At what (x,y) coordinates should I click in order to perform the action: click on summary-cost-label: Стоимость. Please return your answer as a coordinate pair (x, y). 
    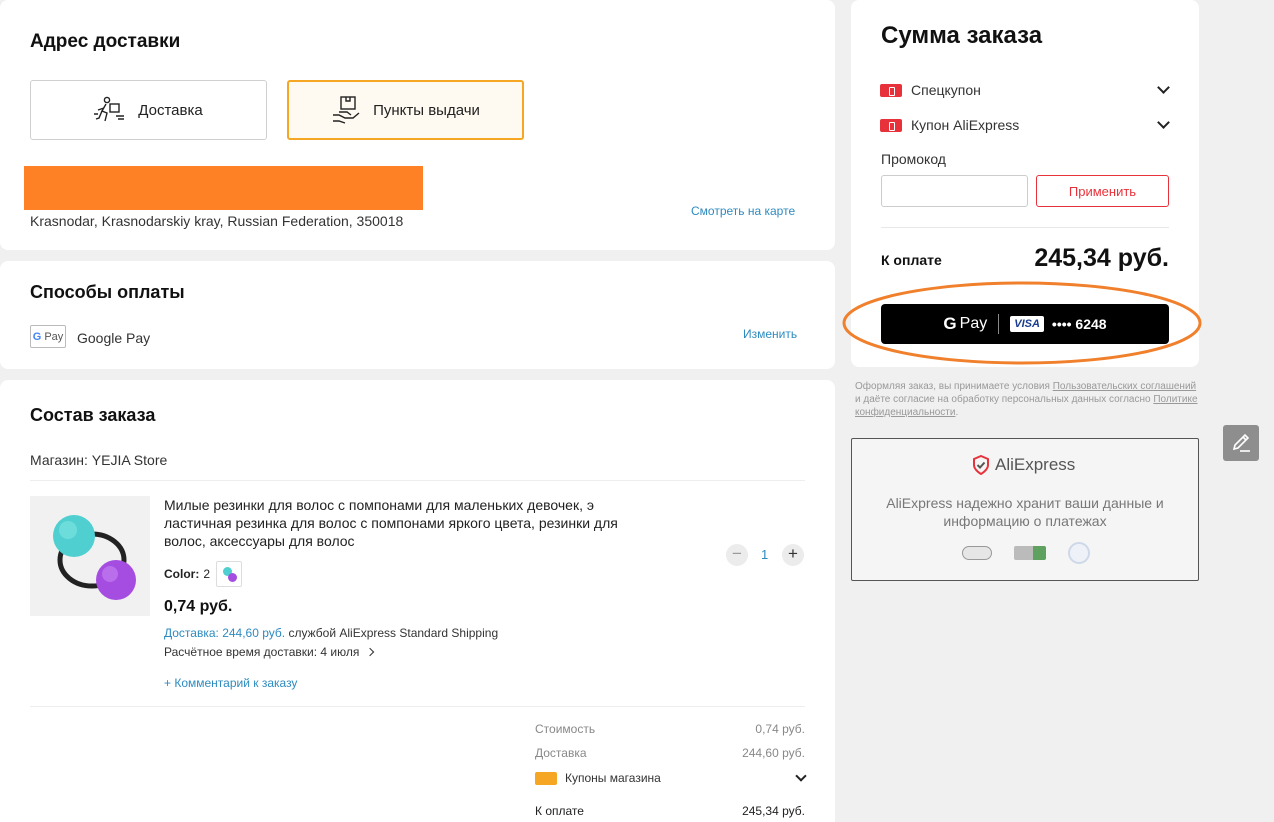
    Looking at the image, I should click on (565, 729).